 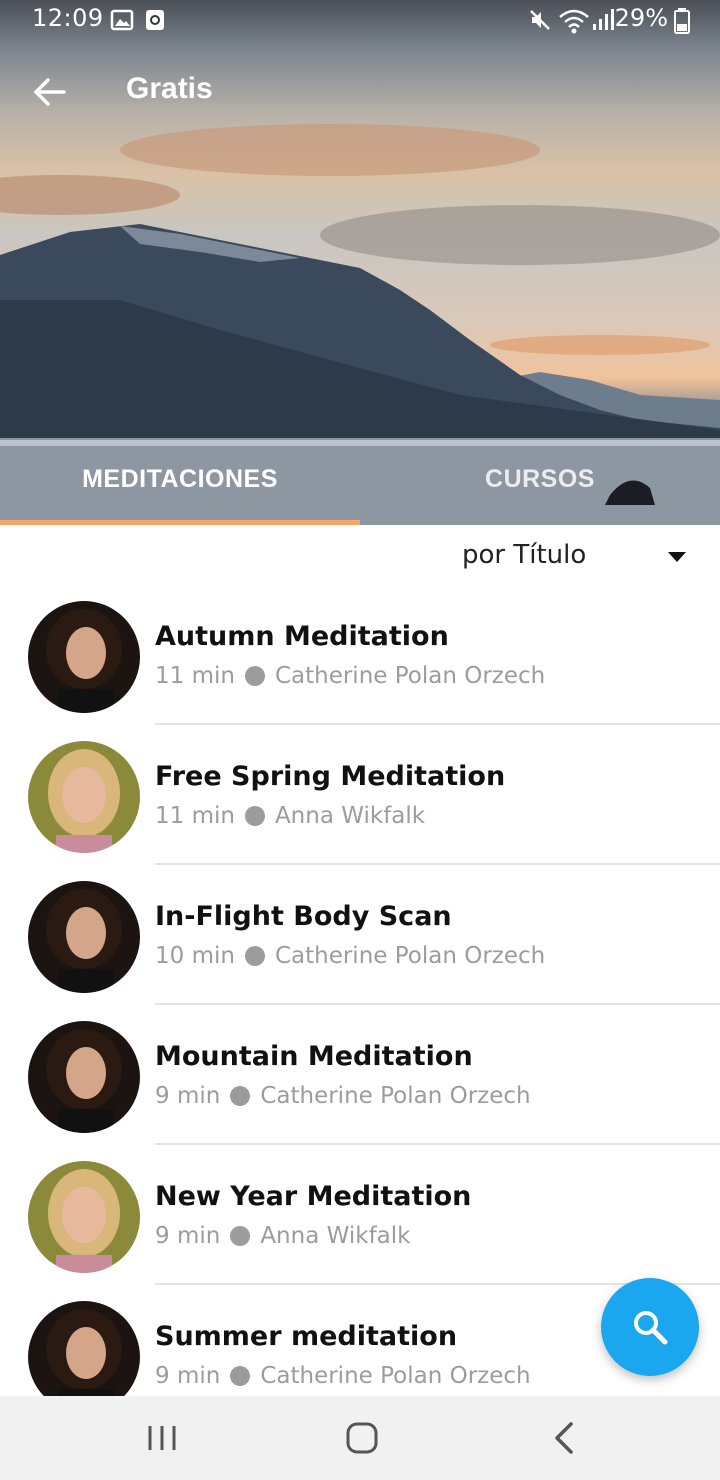 What do you see at coordinates (68, 18) in the screenshot?
I see `clock: 12:09` at bounding box center [68, 18].